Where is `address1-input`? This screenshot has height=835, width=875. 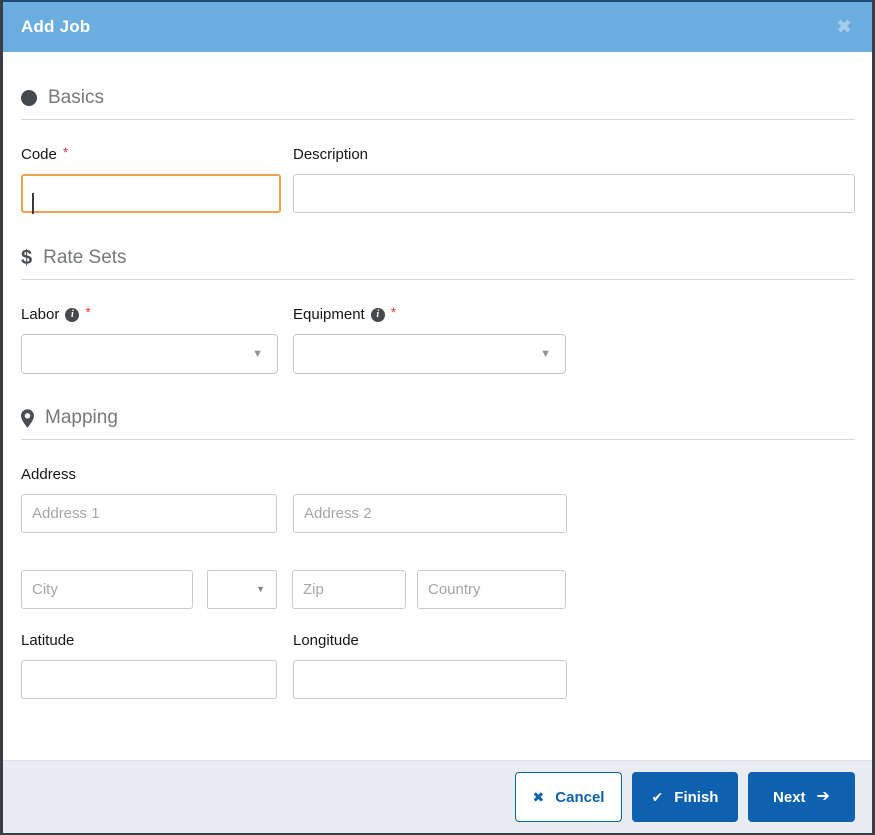 address1-input is located at coordinates (149, 513).